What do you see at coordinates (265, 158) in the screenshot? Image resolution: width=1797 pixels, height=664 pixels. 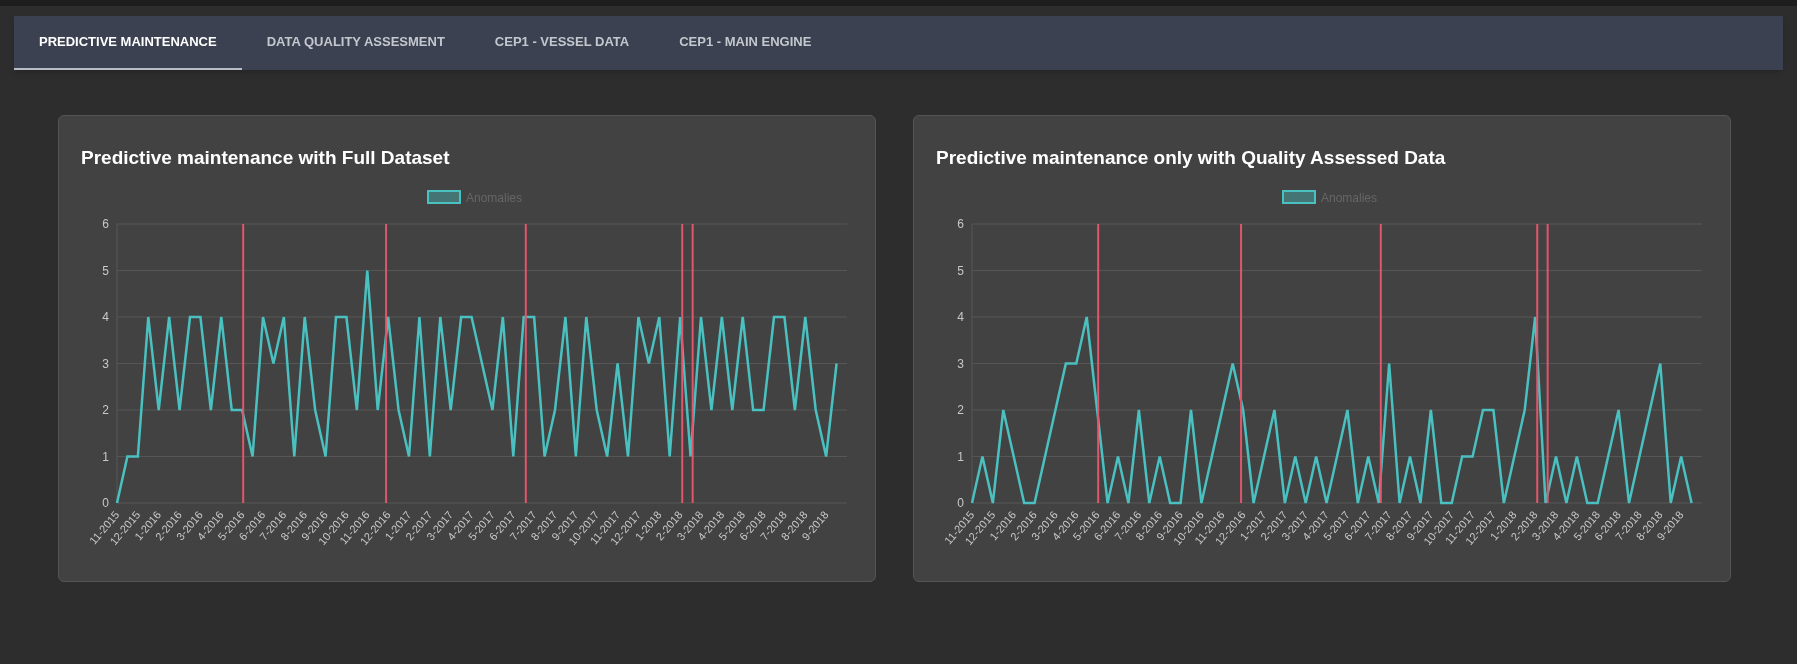 I see `card-title: Predictive maintenance with Full Dataset` at bounding box center [265, 158].